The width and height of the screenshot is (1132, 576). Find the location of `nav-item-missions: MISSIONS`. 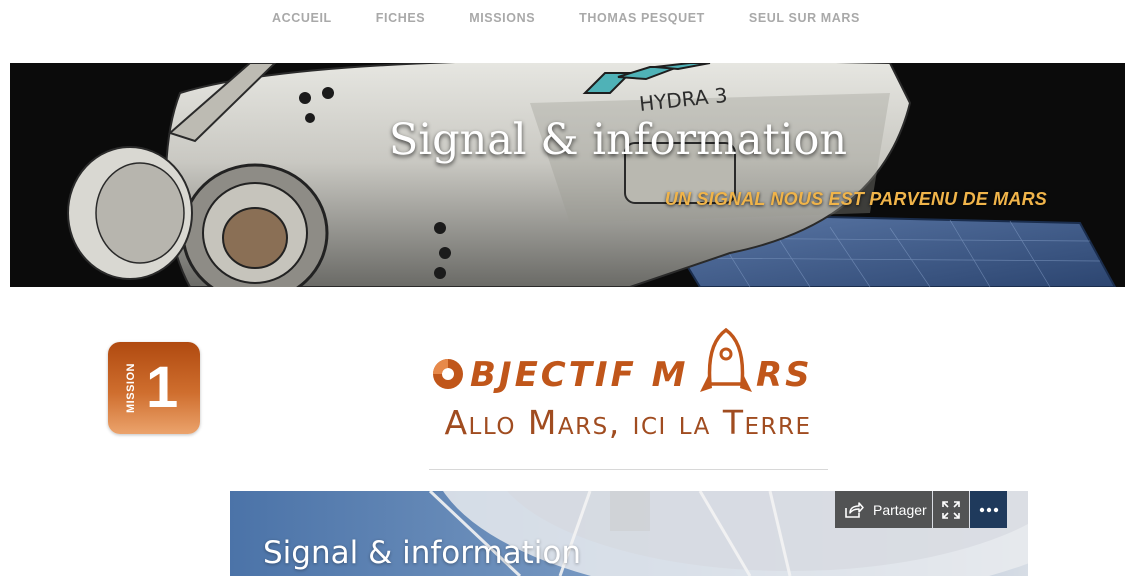

nav-item-missions: MISSIONS is located at coordinates (502, 25).